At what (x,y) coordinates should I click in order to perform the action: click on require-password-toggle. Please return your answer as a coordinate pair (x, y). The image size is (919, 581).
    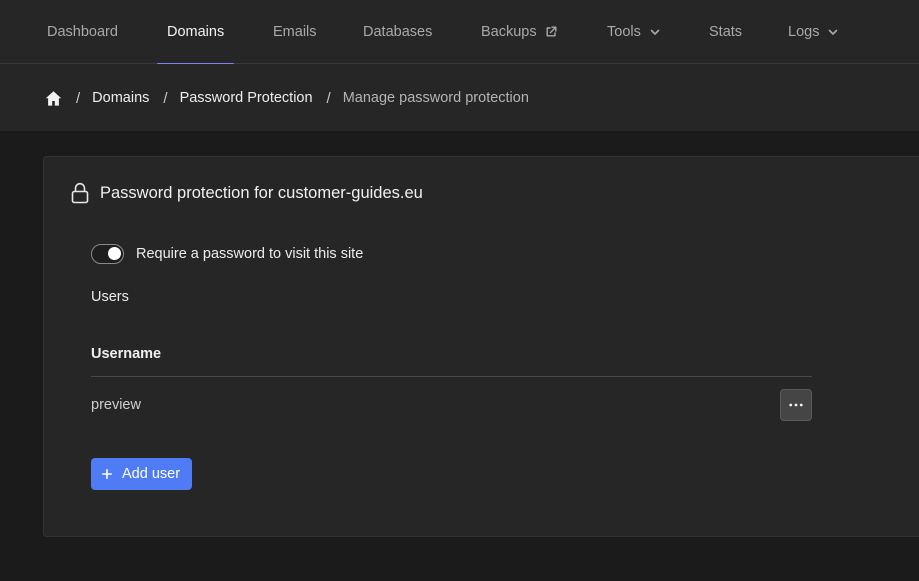
    Looking at the image, I should click on (107, 254).